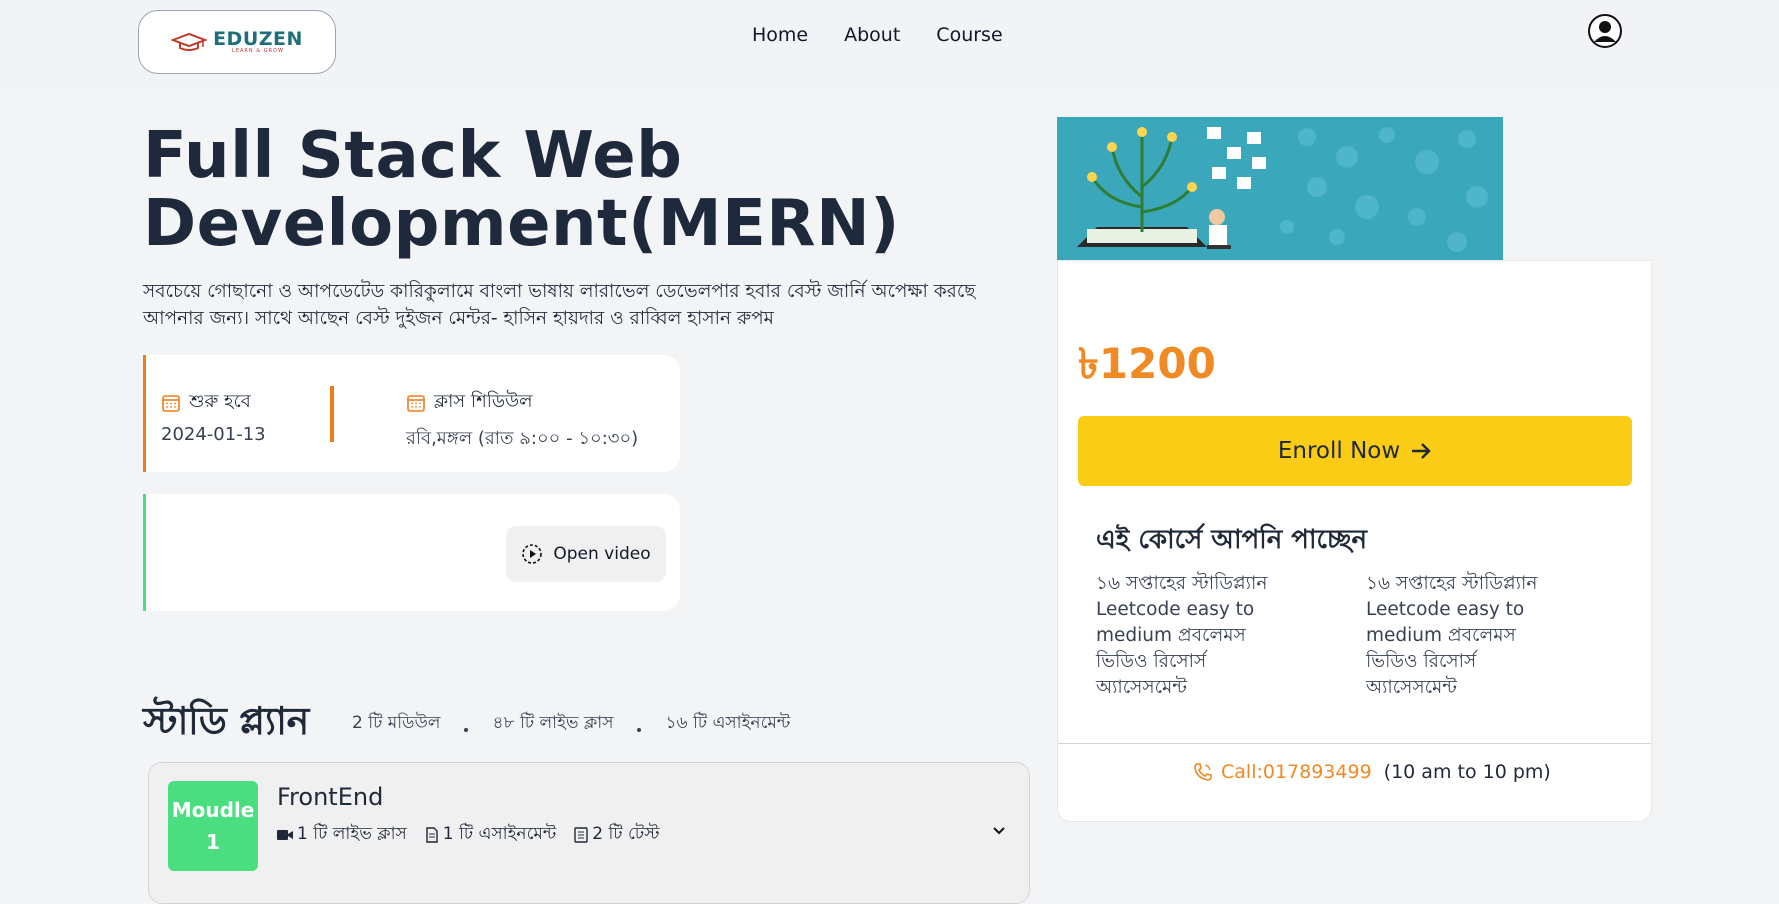 The height and width of the screenshot is (904, 1779). Describe the element at coordinates (213, 434) in the screenshot. I see `start-date: 2024-01-13` at that location.